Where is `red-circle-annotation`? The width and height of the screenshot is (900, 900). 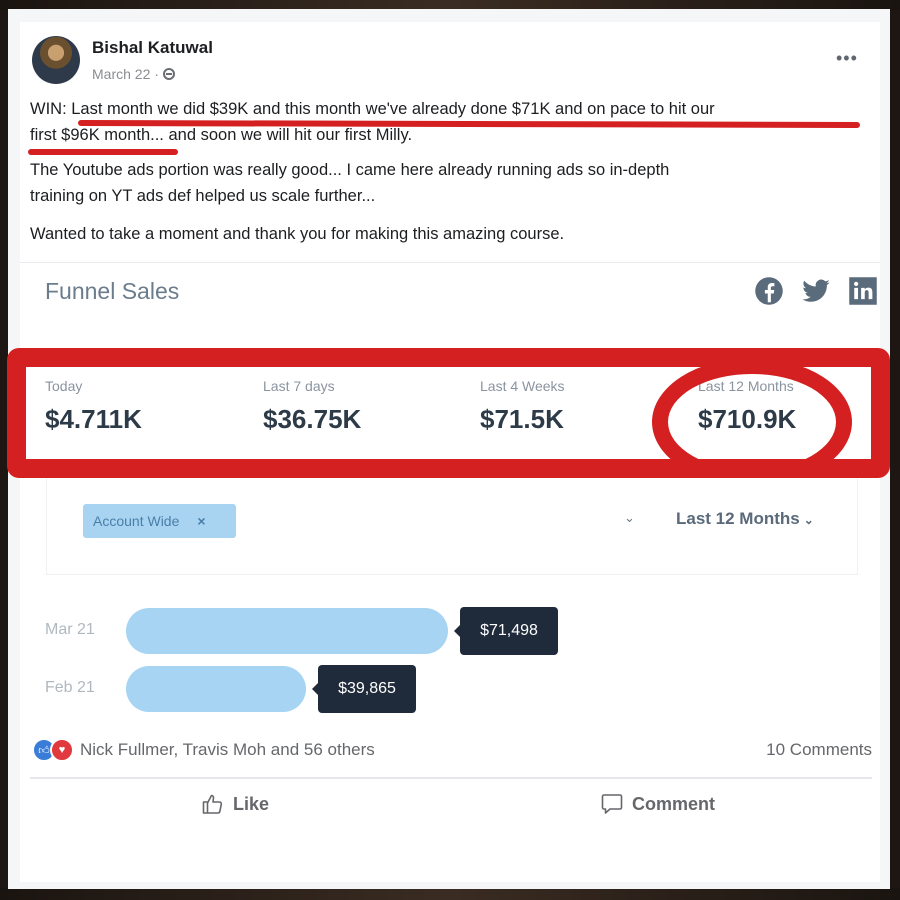
red-circle-annotation is located at coordinates (752, 422).